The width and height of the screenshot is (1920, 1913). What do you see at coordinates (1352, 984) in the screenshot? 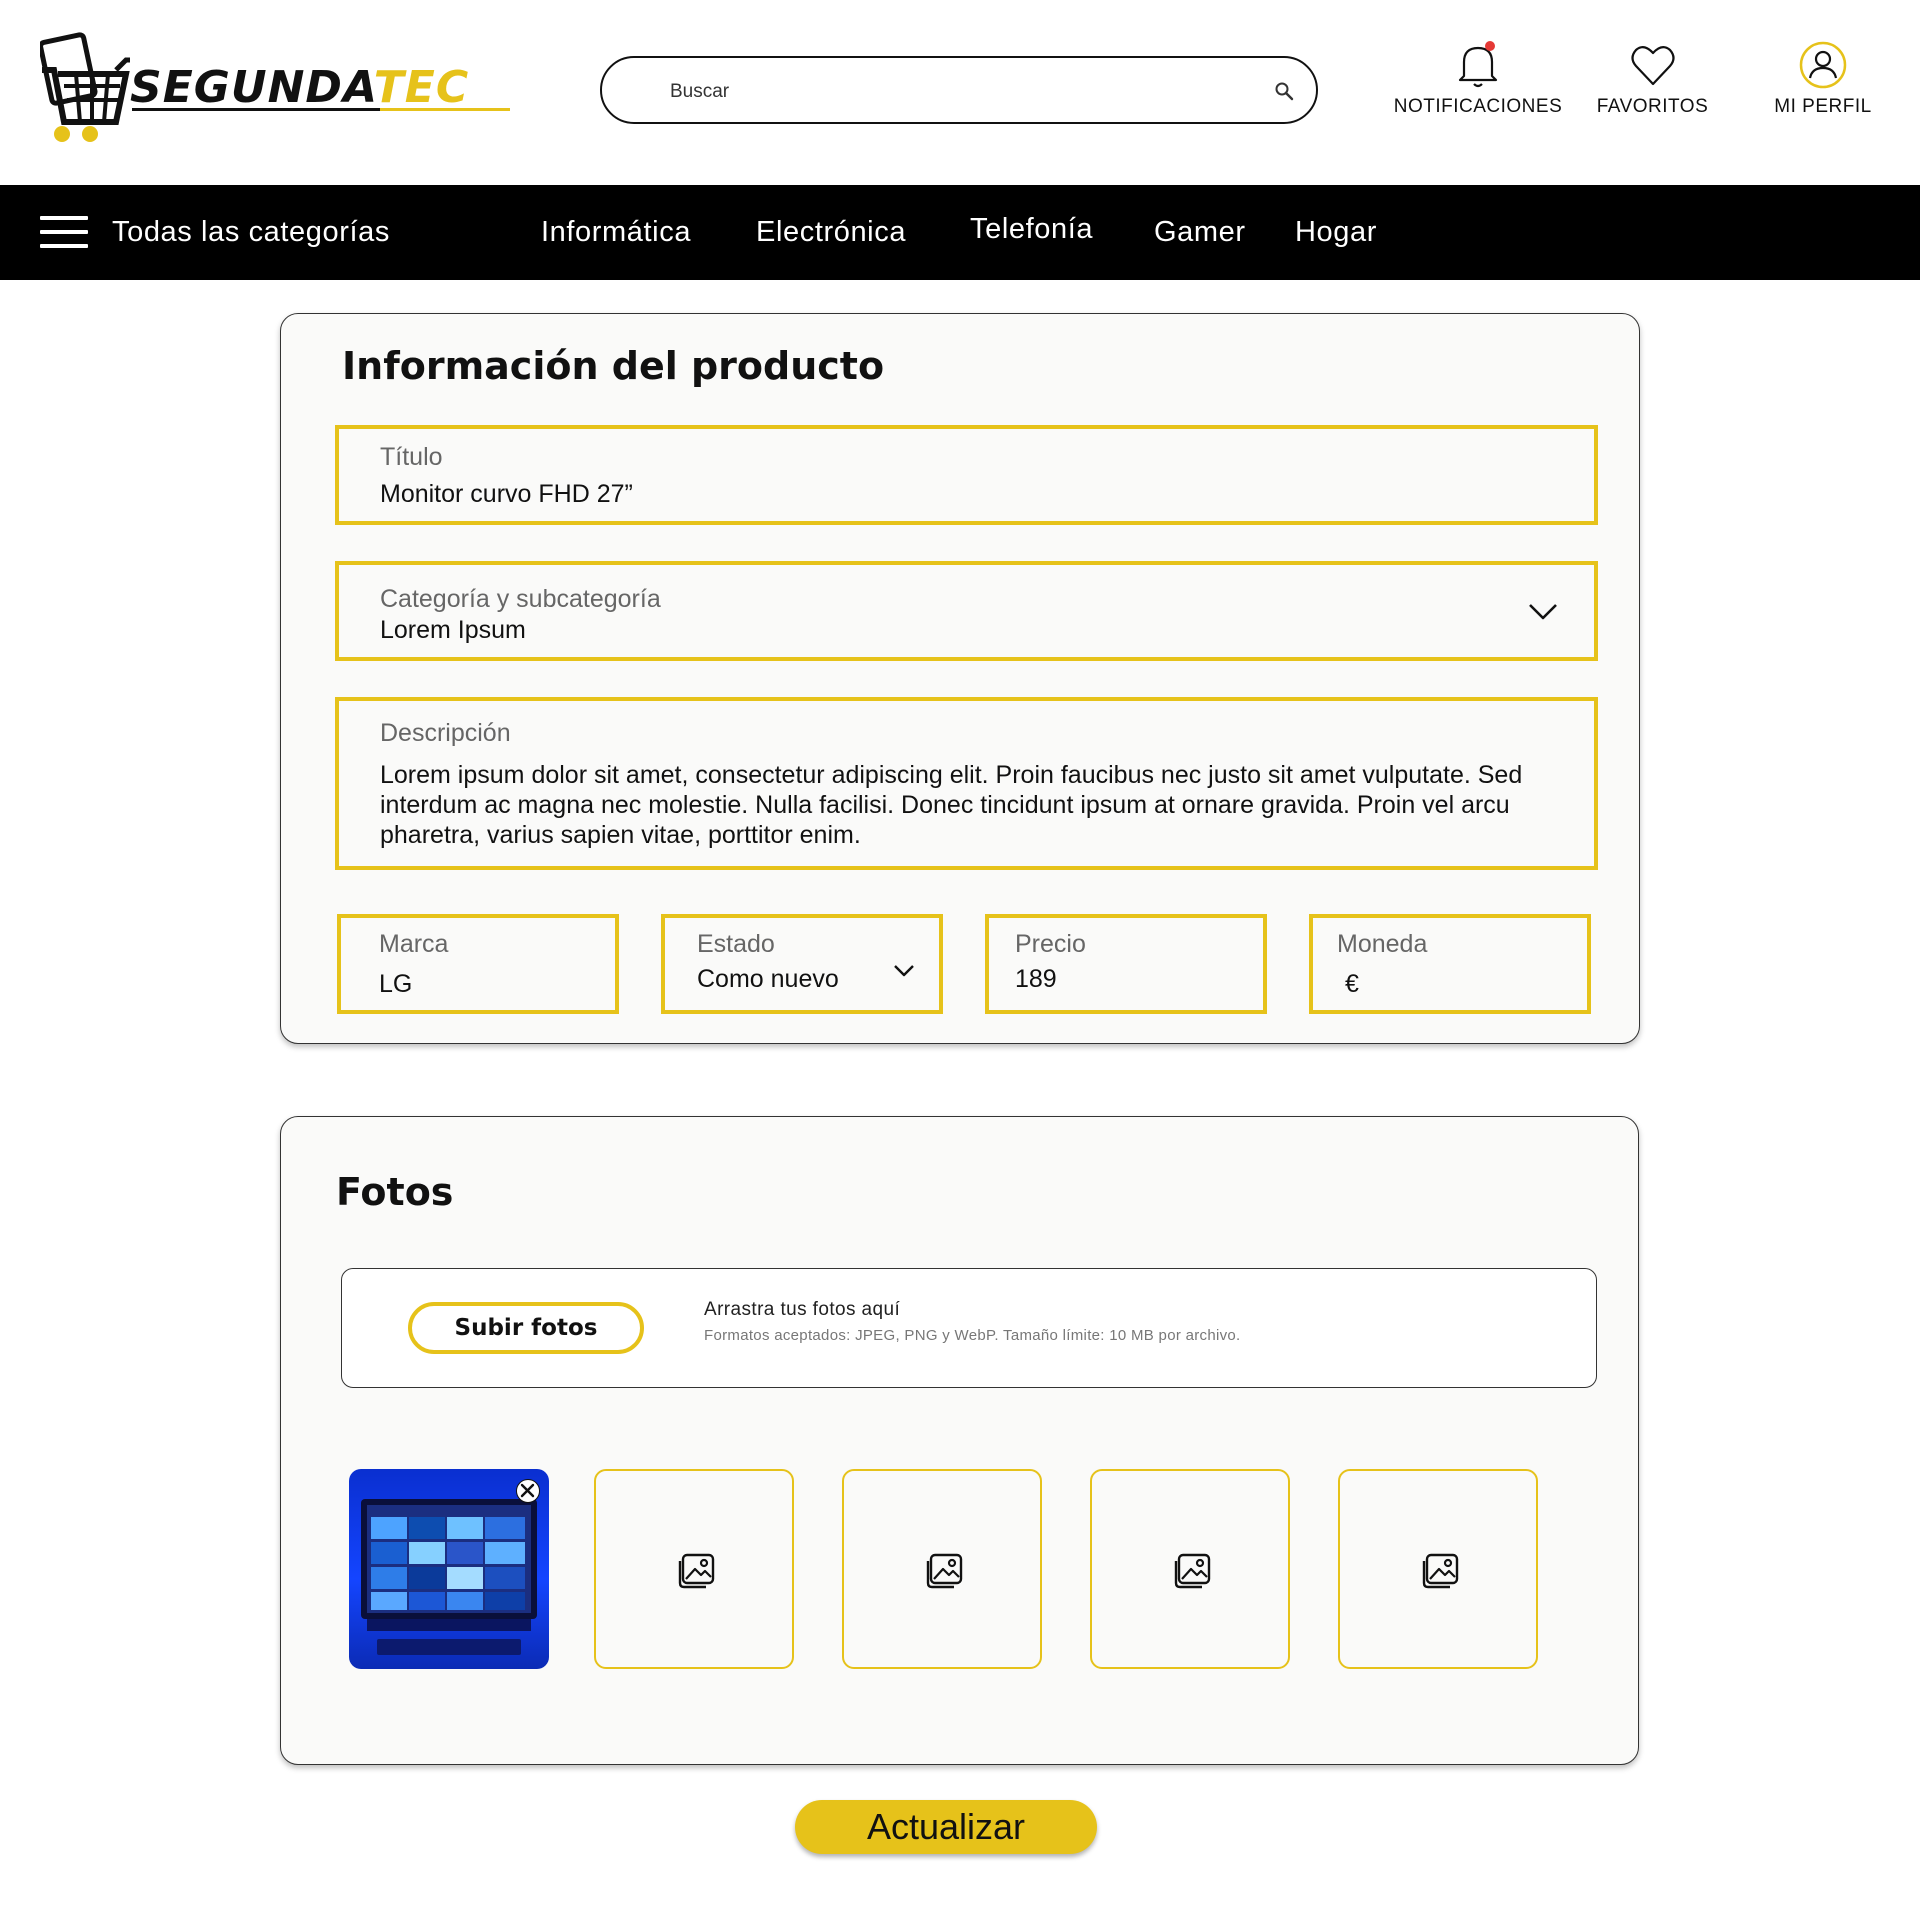
I see `currency-value: €` at bounding box center [1352, 984].